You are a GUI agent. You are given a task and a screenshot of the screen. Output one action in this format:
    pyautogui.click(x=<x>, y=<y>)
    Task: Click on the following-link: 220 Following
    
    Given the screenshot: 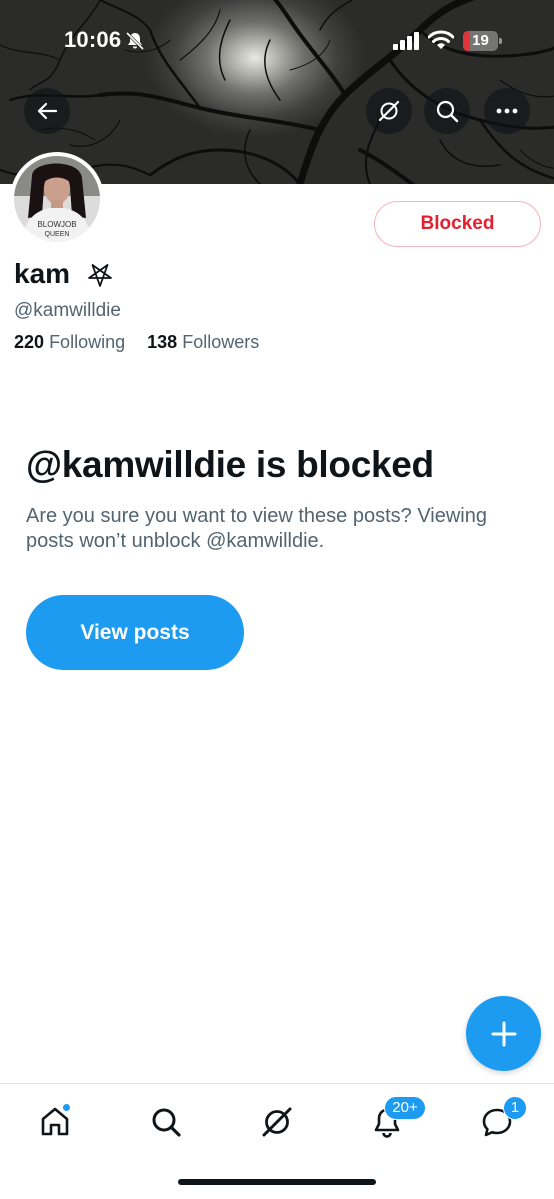 What is the action you would take?
    pyautogui.click(x=69, y=342)
    